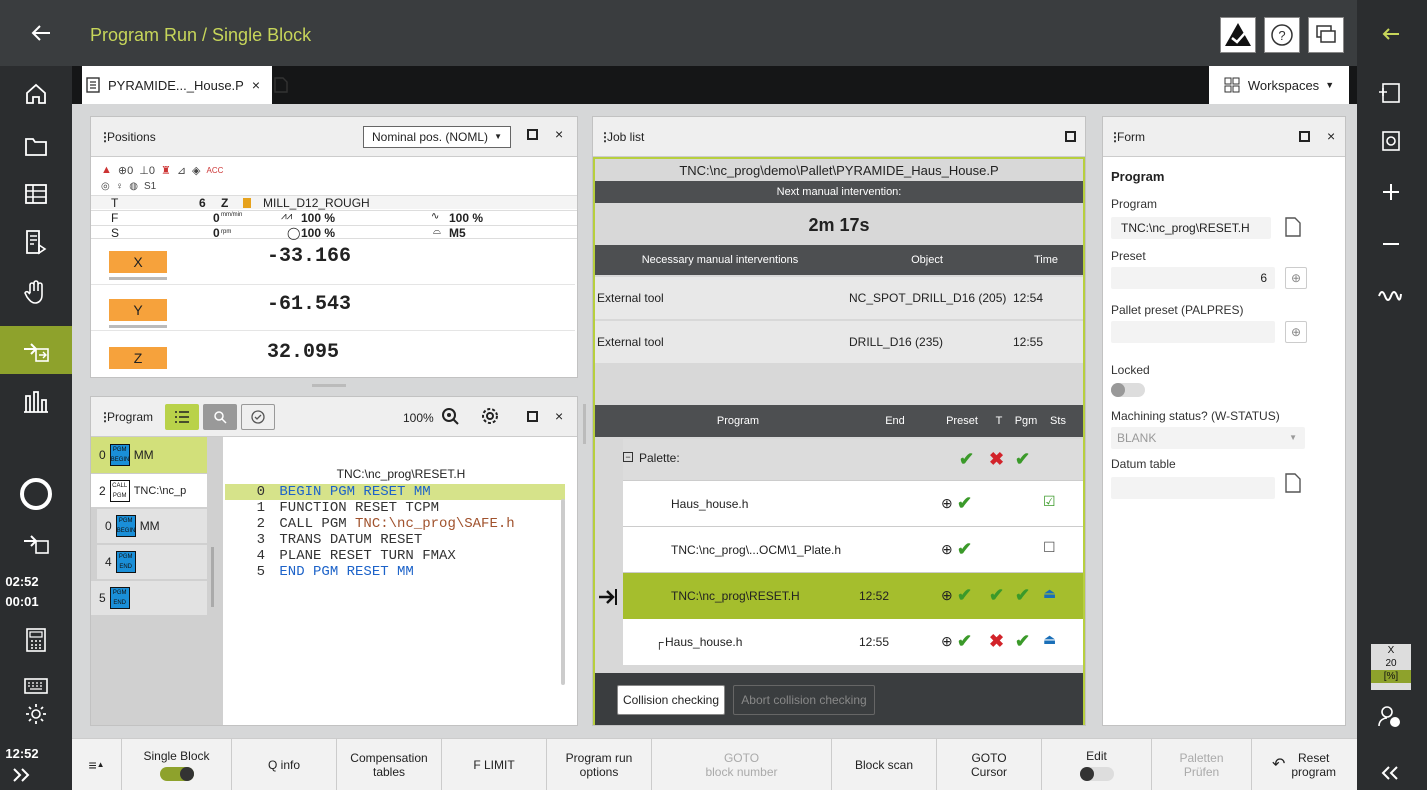 Image resolution: width=1427 pixels, height=790 pixels. I want to click on paletten-pruefen-softkey: Paletten Prüfen, so click(1202, 764).